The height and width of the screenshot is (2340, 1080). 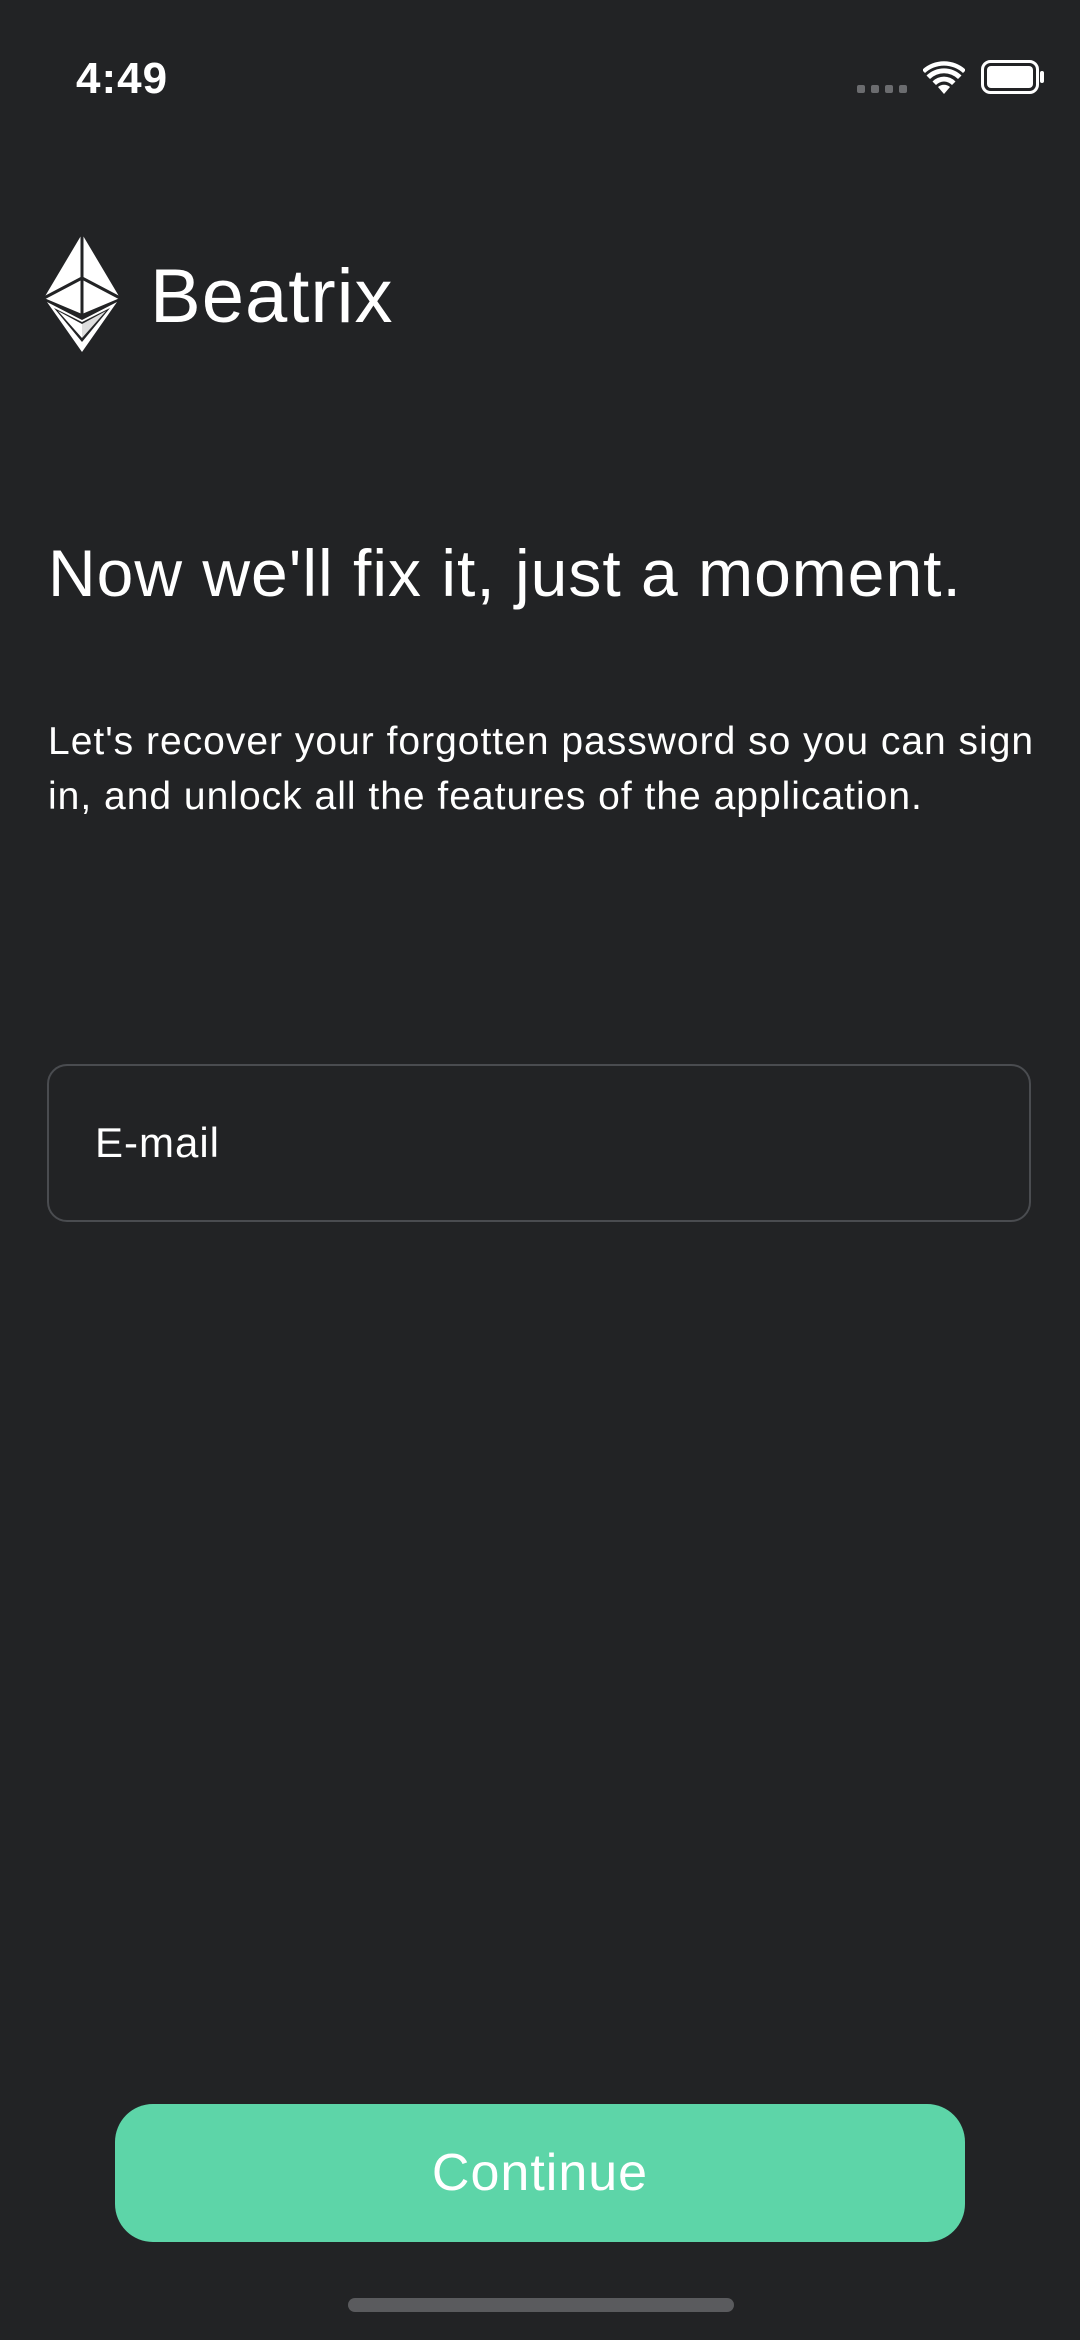 I want to click on home-indicator, so click(x=541, y=2305).